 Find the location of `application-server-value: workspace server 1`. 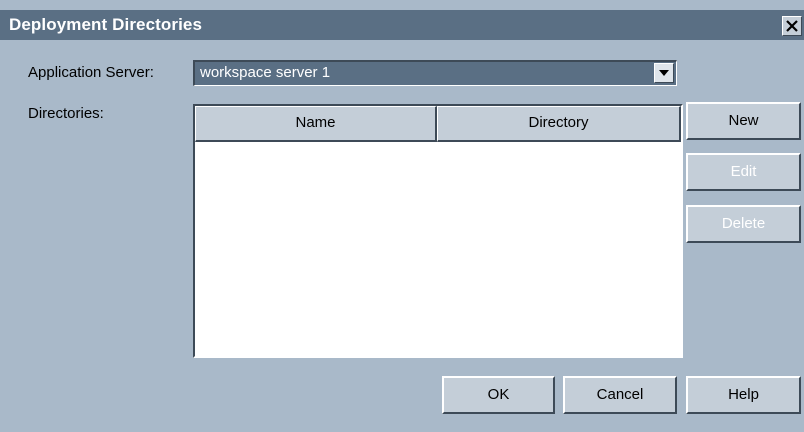

application-server-value: workspace server 1 is located at coordinates (265, 72).